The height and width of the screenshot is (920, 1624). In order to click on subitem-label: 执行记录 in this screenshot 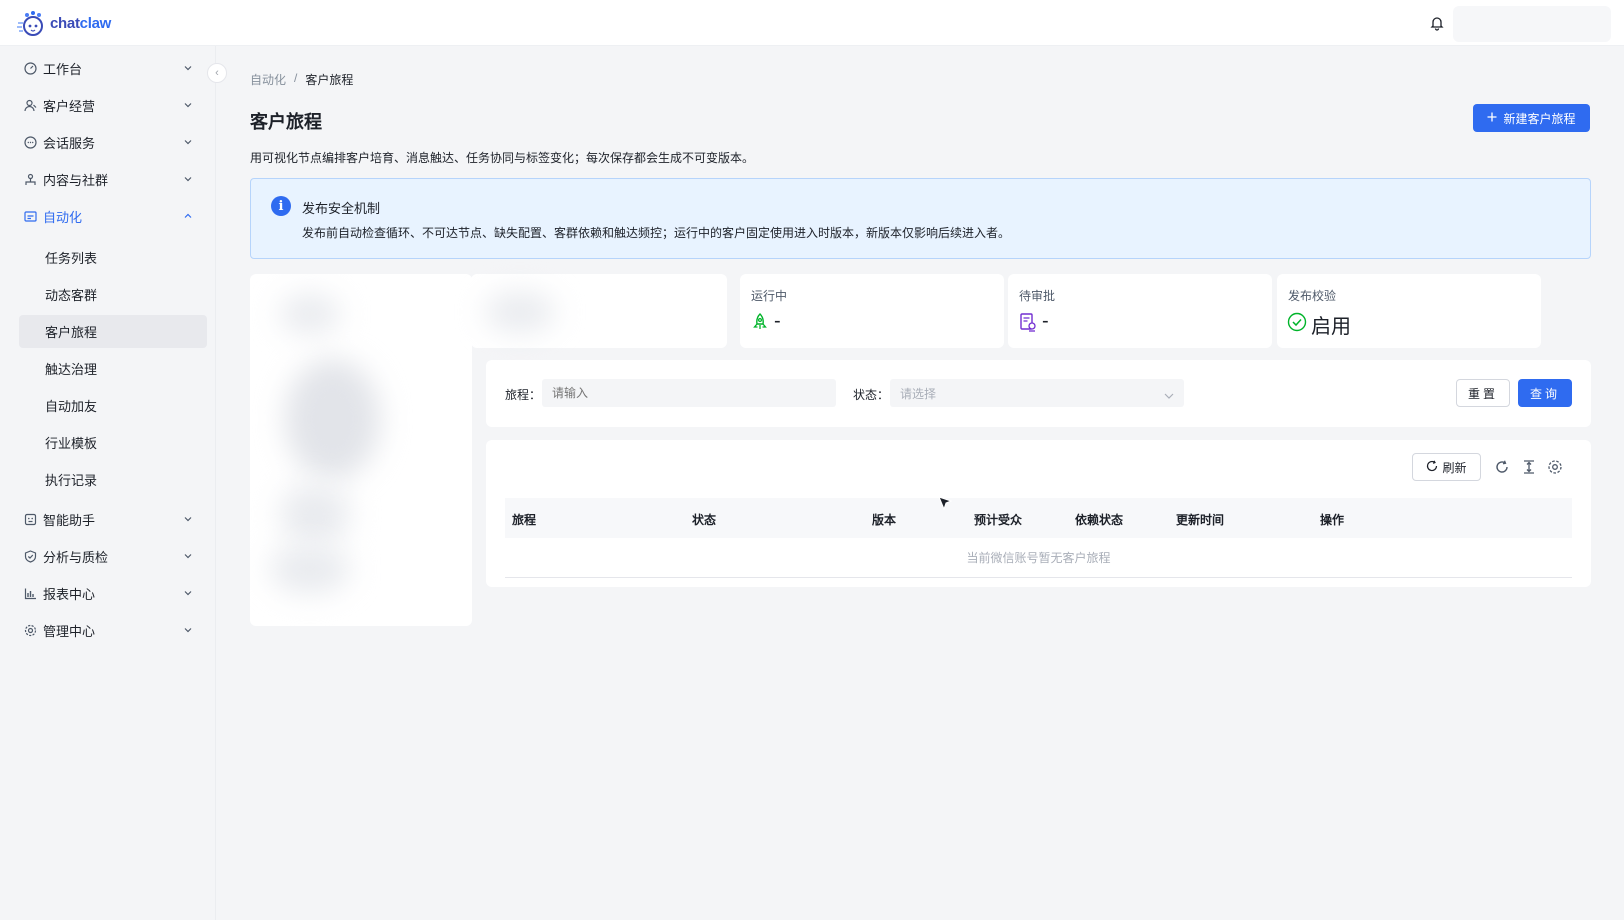, I will do `click(71, 480)`.